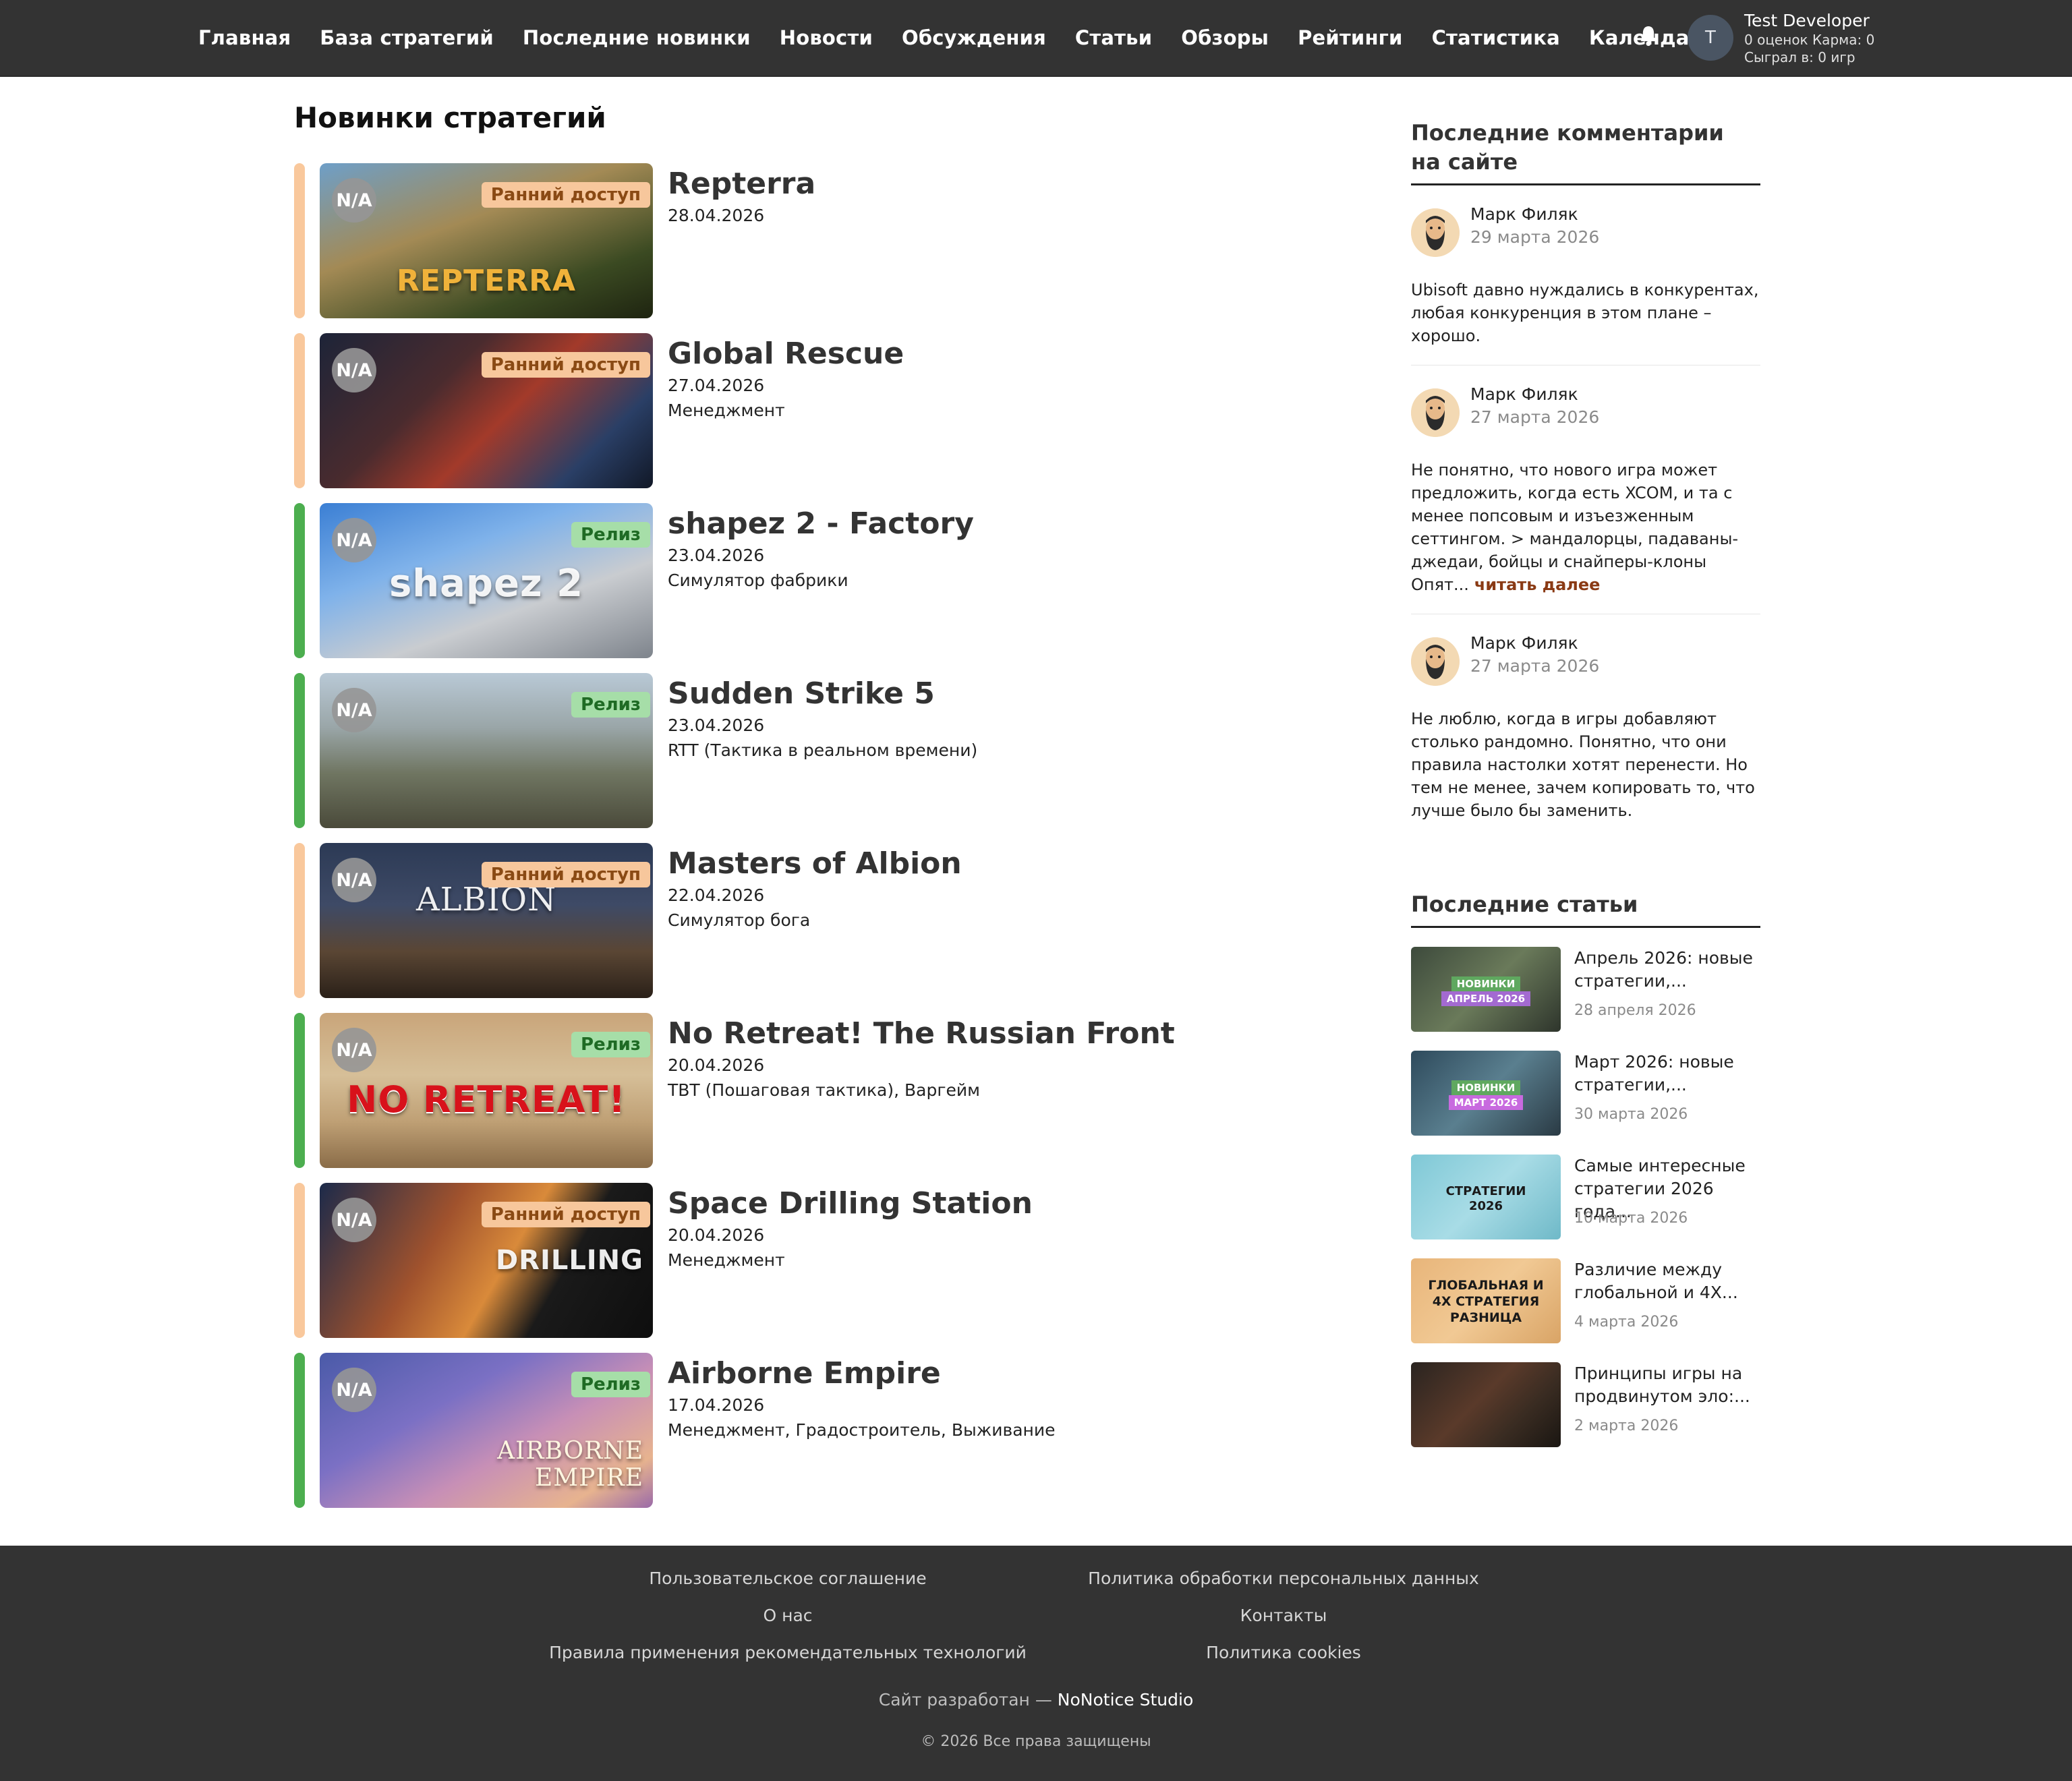 This screenshot has width=2072, height=1781. What do you see at coordinates (1005, 1373) in the screenshot?
I see `game-title: Airborne Empire` at bounding box center [1005, 1373].